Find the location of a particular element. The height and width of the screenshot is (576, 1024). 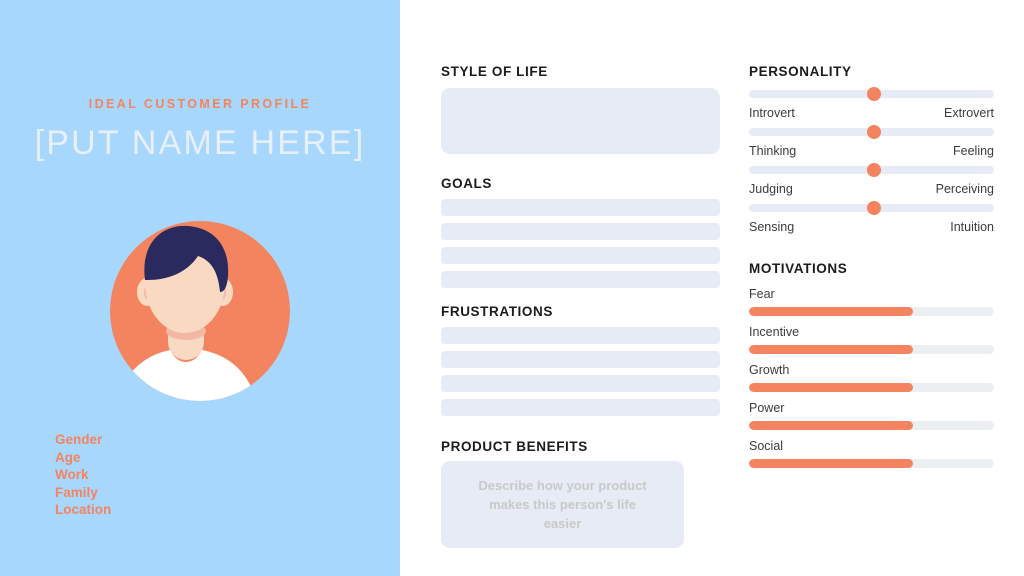

motivations-heading: MOTIVATIONS is located at coordinates (798, 268).